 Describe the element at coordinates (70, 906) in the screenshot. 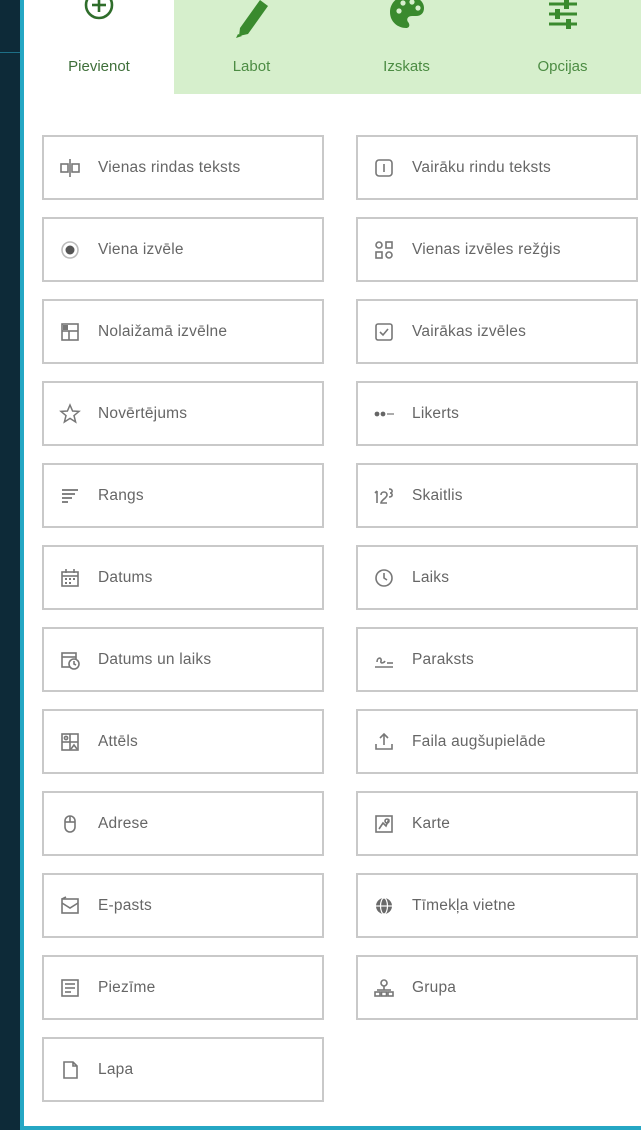

I see `email-icon` at that location.